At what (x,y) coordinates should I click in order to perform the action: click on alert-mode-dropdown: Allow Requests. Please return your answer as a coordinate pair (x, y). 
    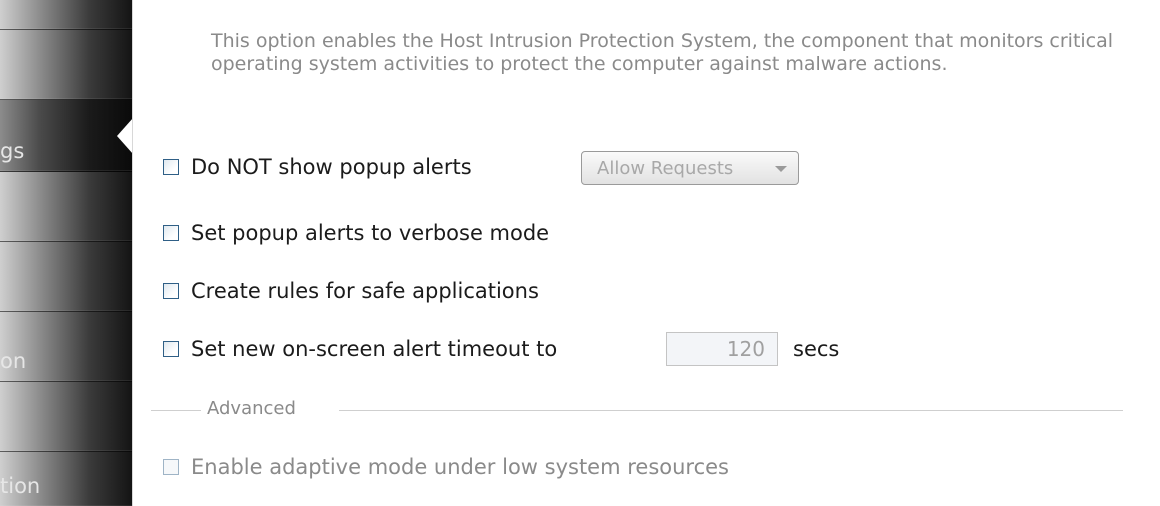
    Looking at the image, I should click on (690, 168).